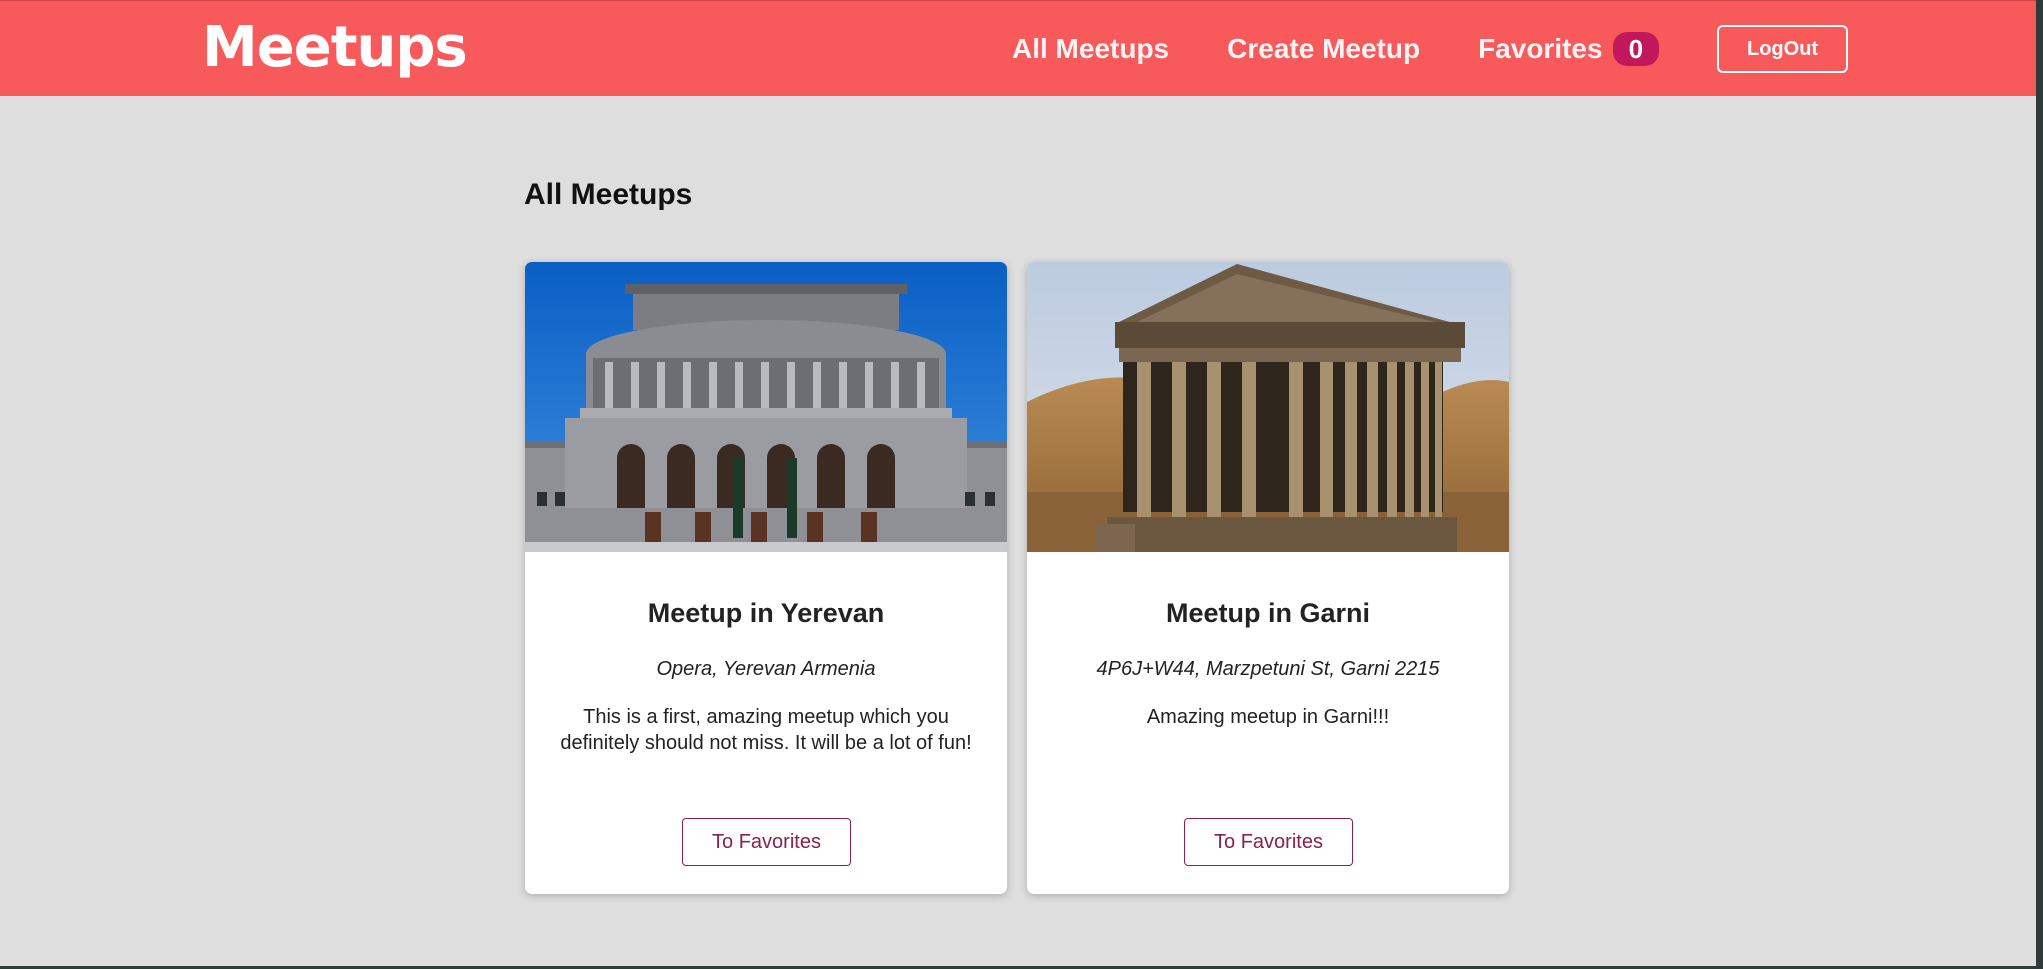  Describe the element at coordinates (1268, 613) in the screenshot. I see `meetup-title: Meetup in Garni` at that location.